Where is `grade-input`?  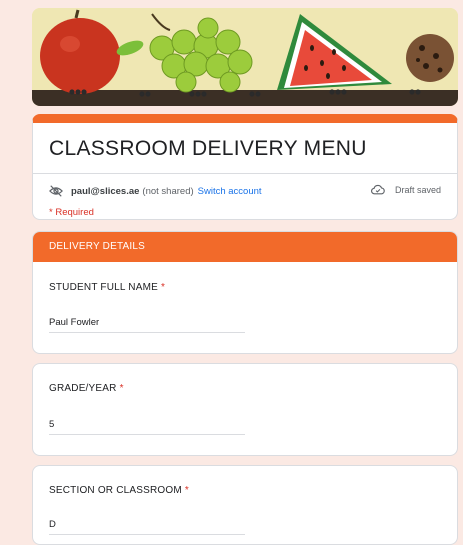
grade-input is located at coordinates (147, 427).